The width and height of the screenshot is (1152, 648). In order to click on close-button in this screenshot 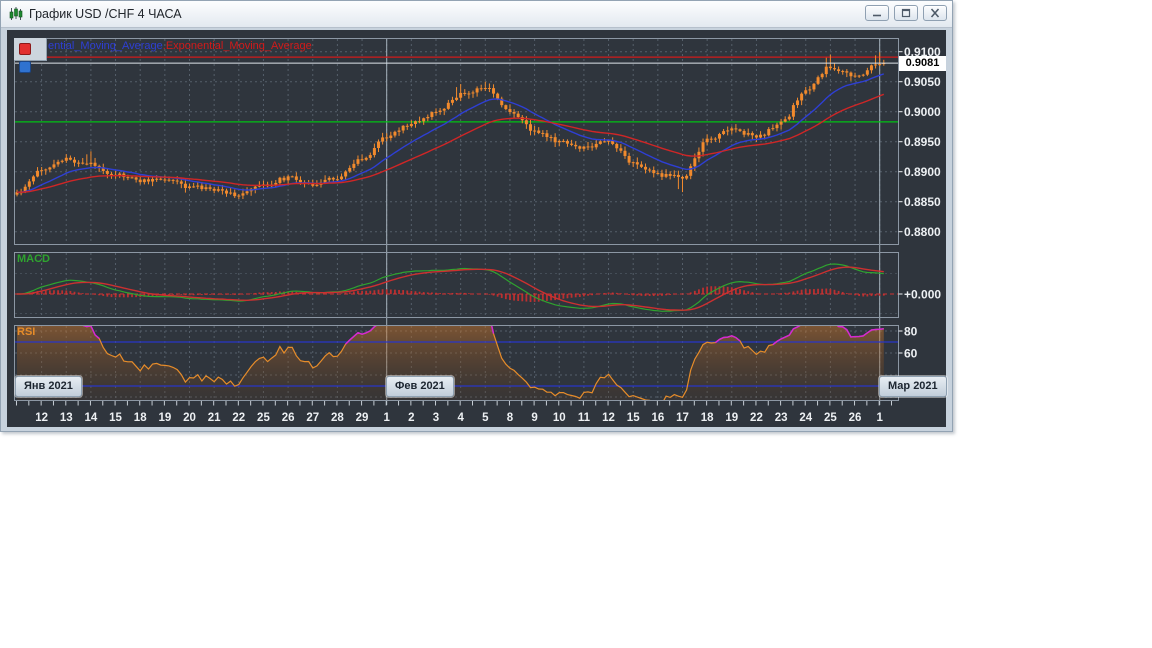, I will do `click(935, 13)`.